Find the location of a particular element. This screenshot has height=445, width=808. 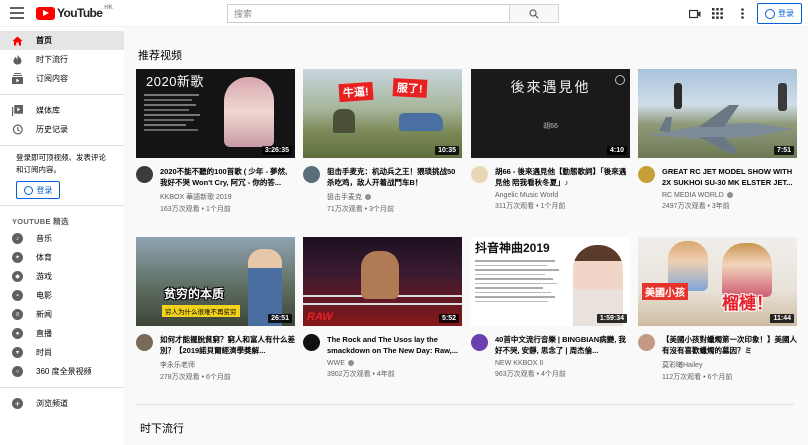

sidebar-signin-button: 登录 is located at coordinates (38, 190).